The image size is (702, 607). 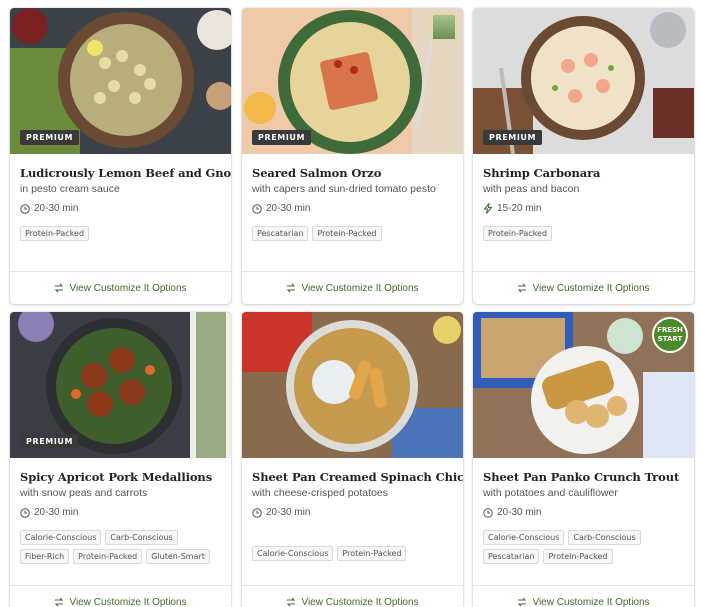 I want to click on tag: Gluten-Smart, so click(x=178, y=556).